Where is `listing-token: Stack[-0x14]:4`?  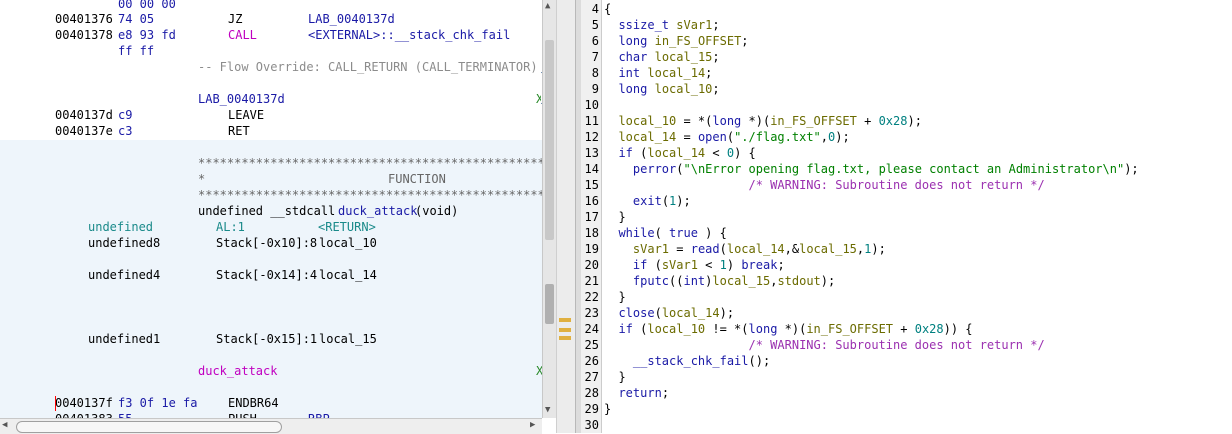 listing-token: Stack[-0x14]:4 is located at coordinates (266, 275).